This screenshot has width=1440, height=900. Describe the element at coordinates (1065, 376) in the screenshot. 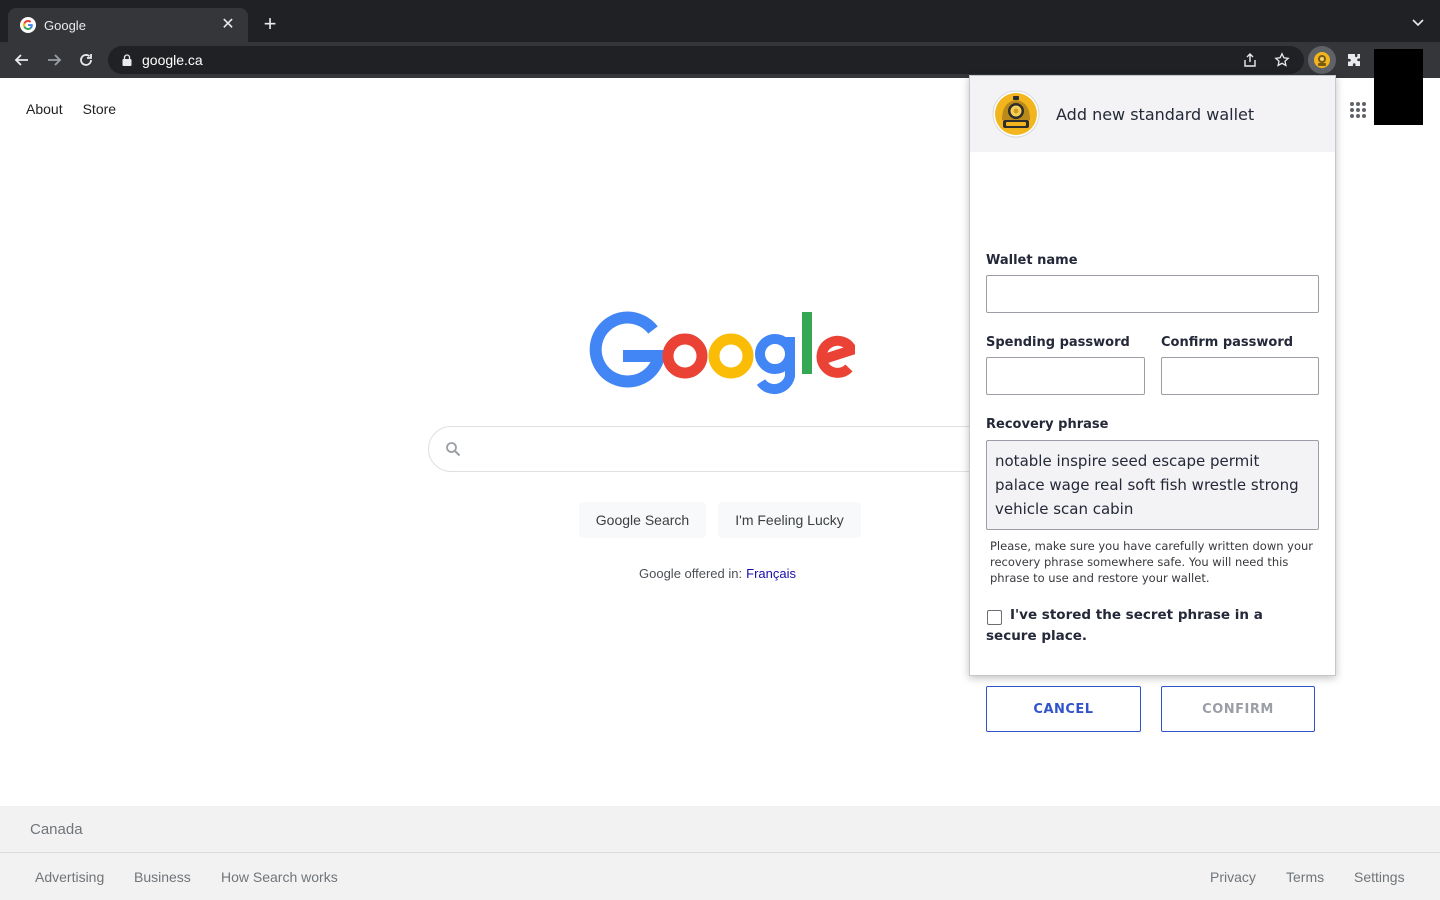

I see `spending-password-input` at that location.